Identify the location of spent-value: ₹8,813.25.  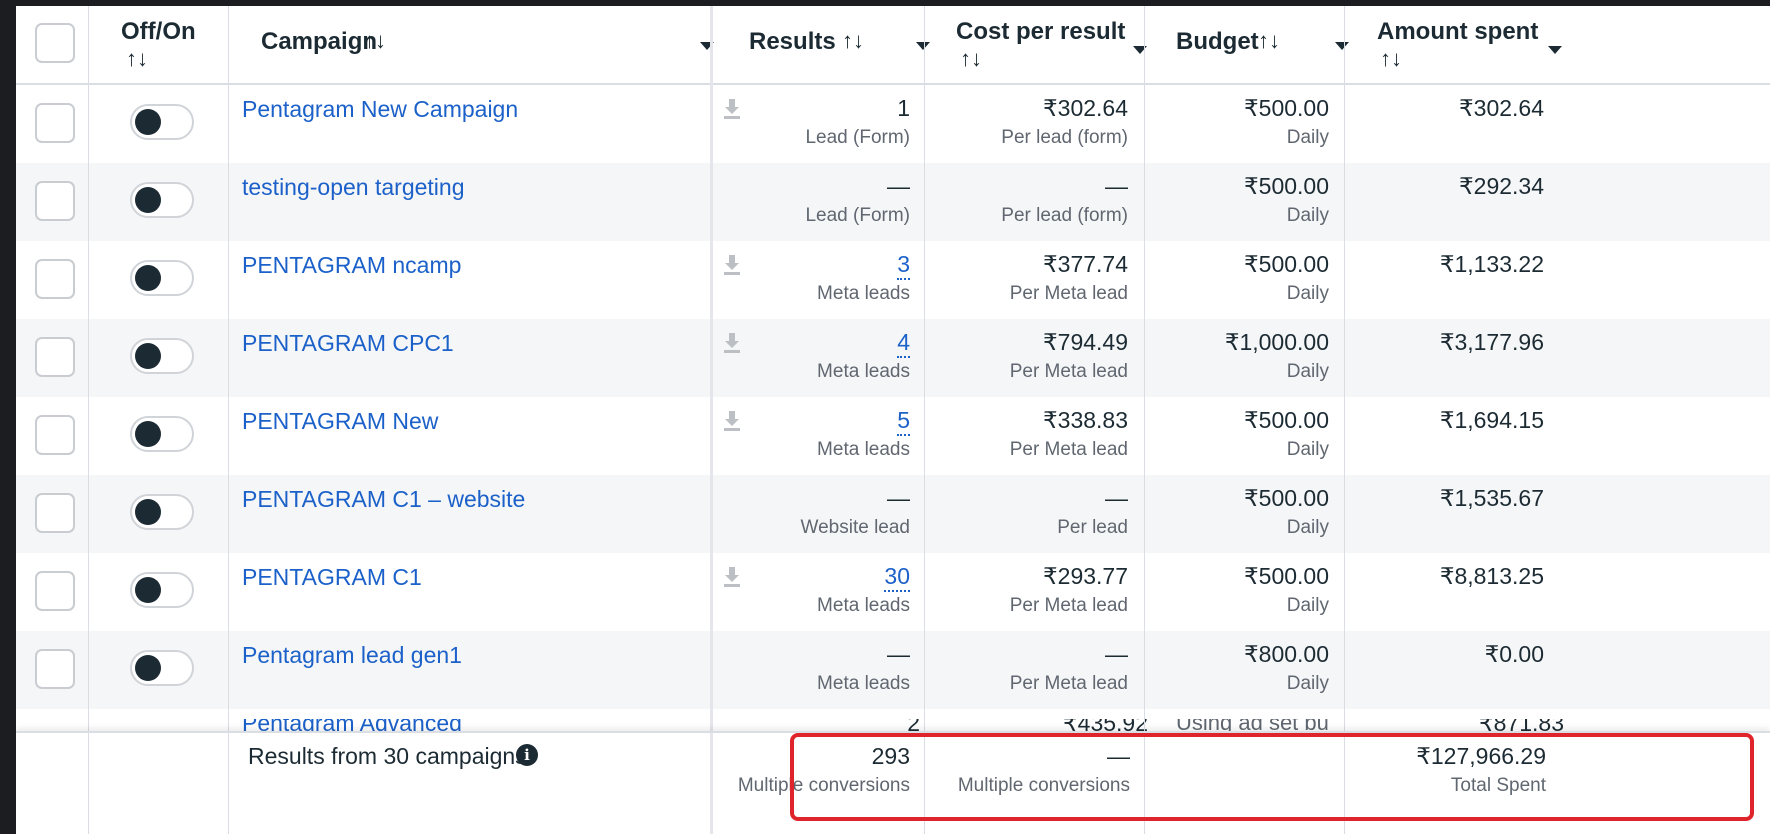
(1491, 576).